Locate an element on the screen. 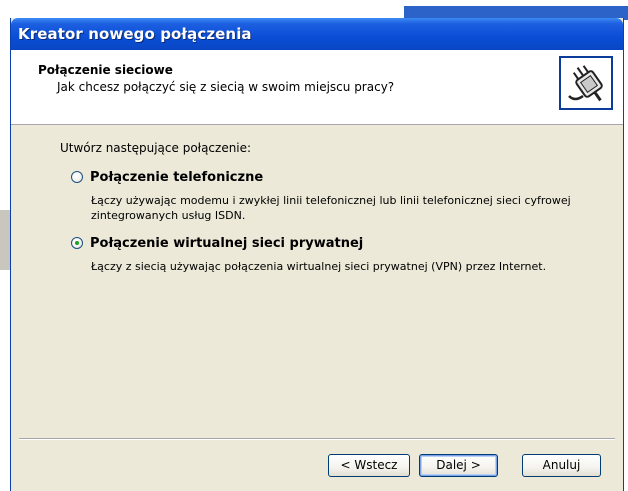 This screenshot has height=491, width=628. option-dialup-label: Połączenie telefoniczne is located at coordinates (176, 177).